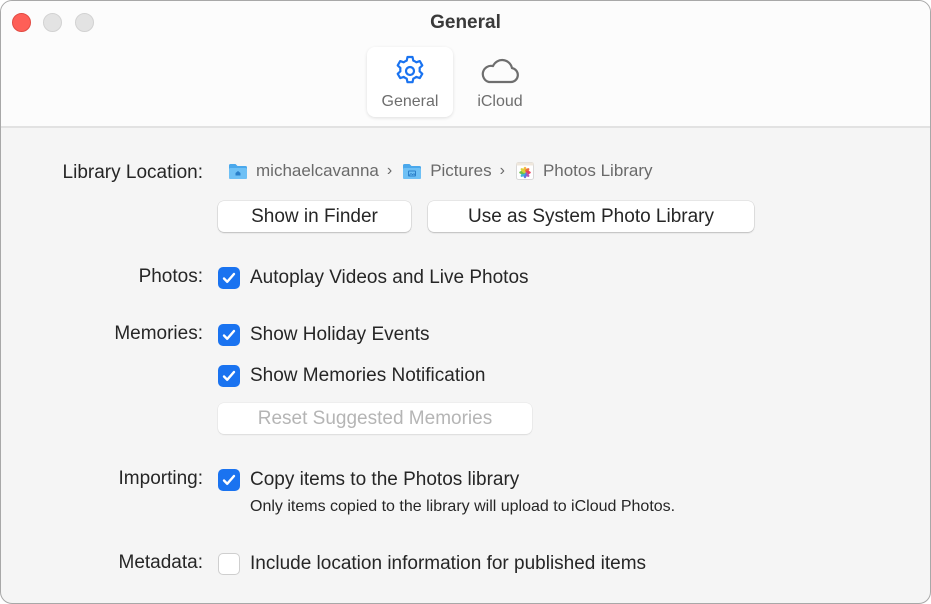  What do you see at coordinates (500, 101) in the screenshot?
I see `tab-icloud-label: iCloud` at bounding box center [500, 101].